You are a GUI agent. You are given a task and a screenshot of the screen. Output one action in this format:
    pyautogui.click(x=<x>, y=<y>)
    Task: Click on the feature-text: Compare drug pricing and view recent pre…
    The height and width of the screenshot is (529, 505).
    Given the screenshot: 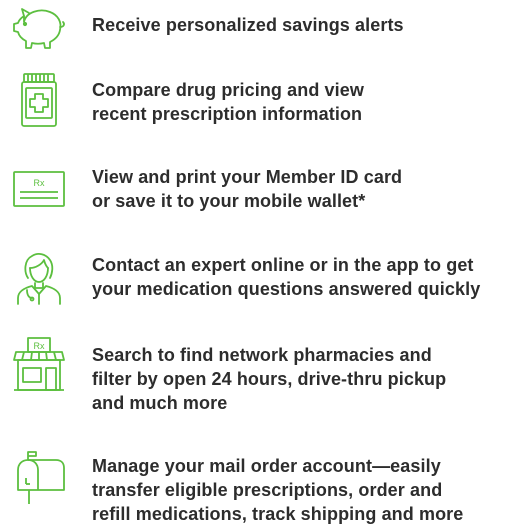 What is the action you would take?
    pyautogui.click(x=297, y=102)
    